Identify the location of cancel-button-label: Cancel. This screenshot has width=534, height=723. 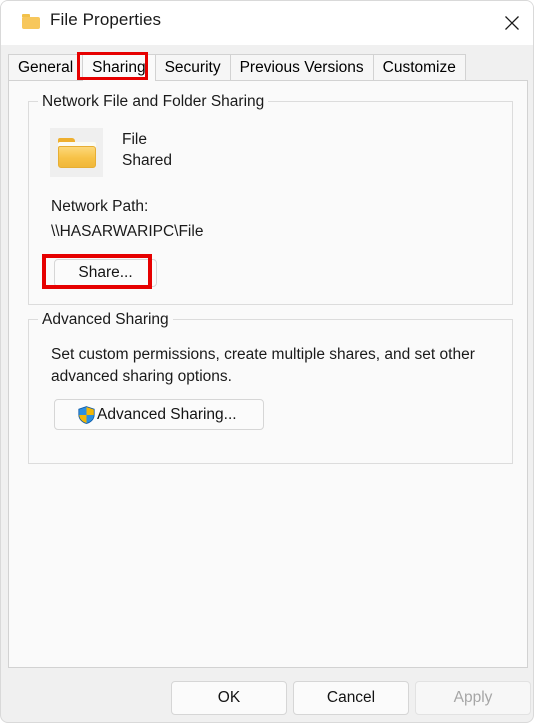
(351, 697).